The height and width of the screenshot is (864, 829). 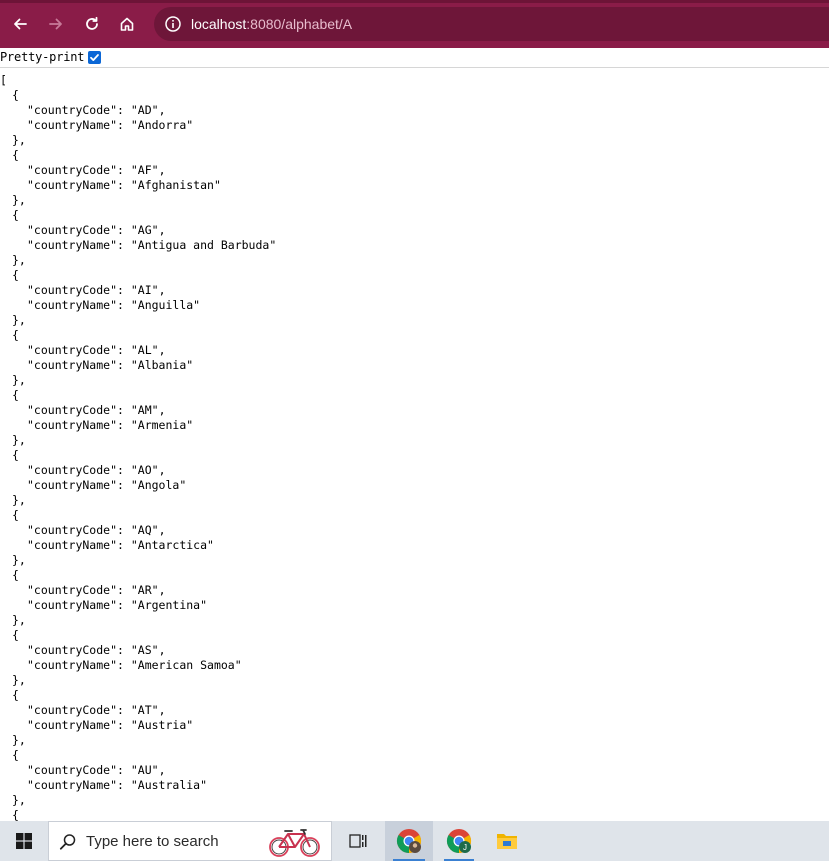 I want to click on arrow-left-icon, so click(x=20, y=24).